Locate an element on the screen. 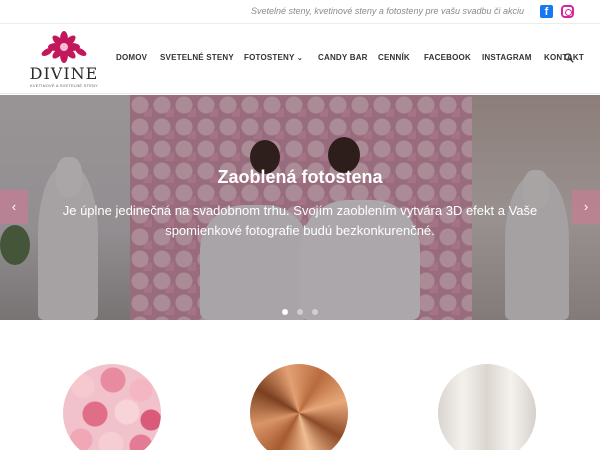  copper-3d-wall-image is located at coordinates (299, 407).